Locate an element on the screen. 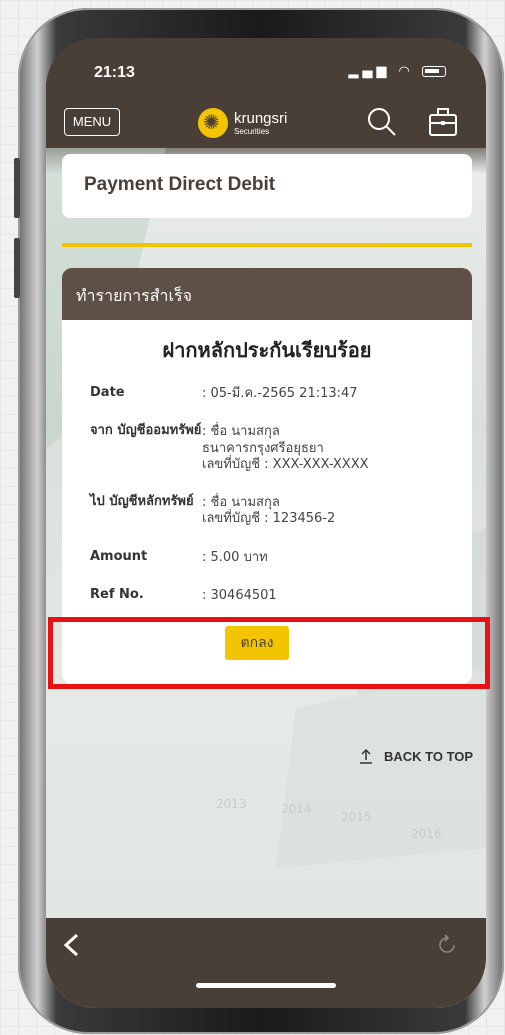 The height and width of the screenshot is (1035, 505). search-icon is located at coordinates (382, 122).